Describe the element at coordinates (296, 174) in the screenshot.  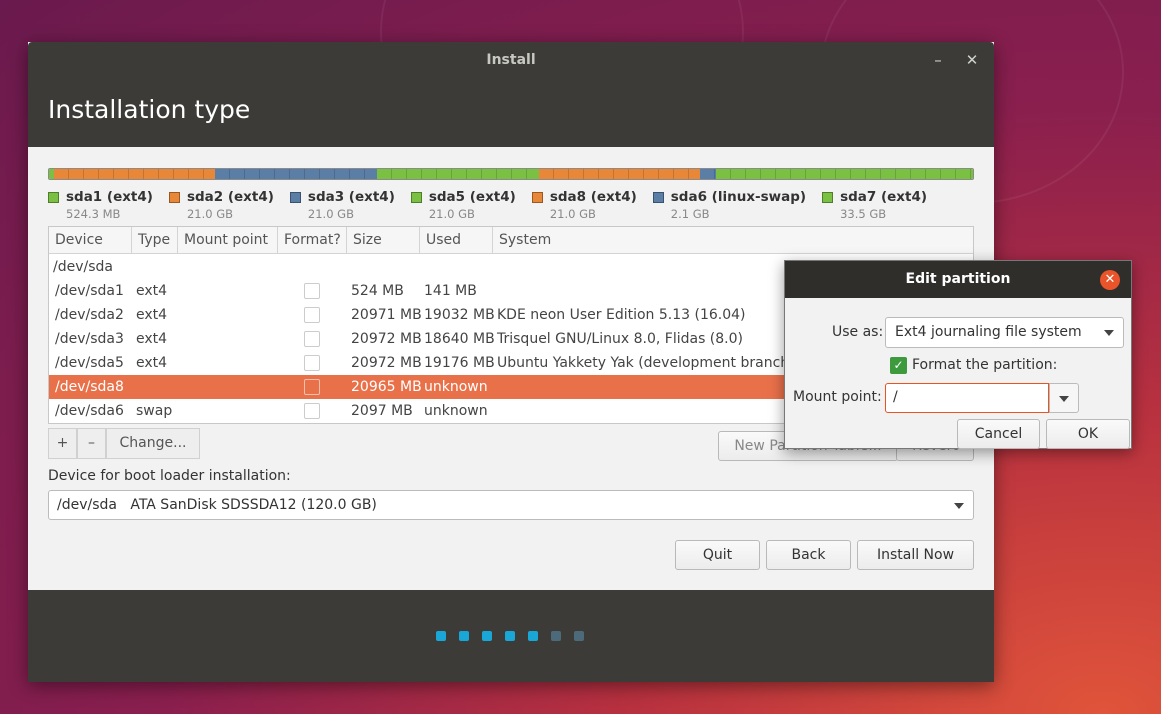
I see `partition-seg-sda3` at that location.